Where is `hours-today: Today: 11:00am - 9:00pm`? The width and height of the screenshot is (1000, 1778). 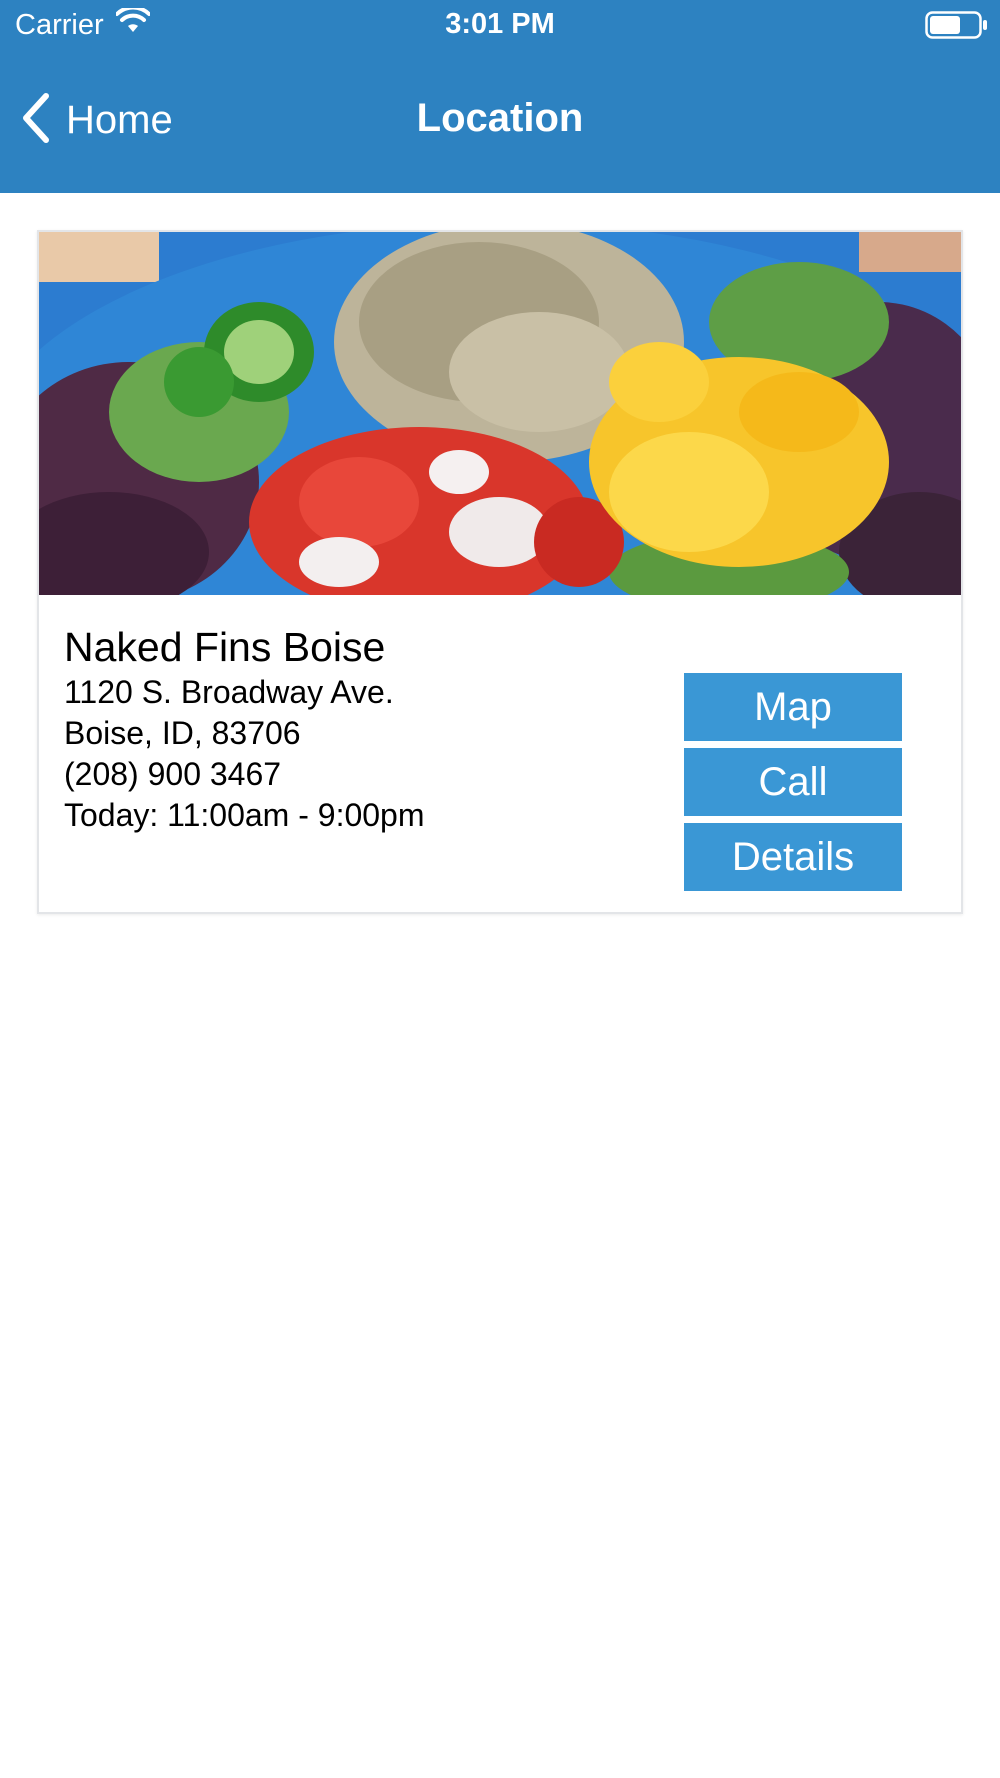 hours-today: Today: 11:00am - 9:00pm is located at coordinates (244, 815).